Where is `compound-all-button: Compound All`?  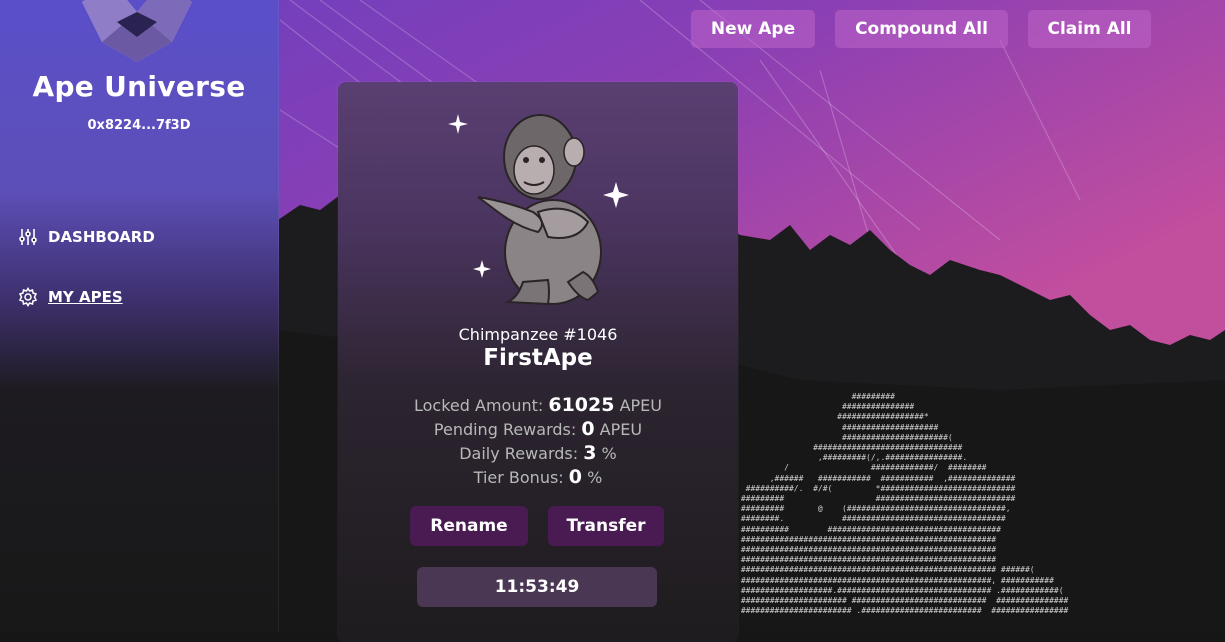
compound-all-button: Compound All is located at coordinates (921, 29).